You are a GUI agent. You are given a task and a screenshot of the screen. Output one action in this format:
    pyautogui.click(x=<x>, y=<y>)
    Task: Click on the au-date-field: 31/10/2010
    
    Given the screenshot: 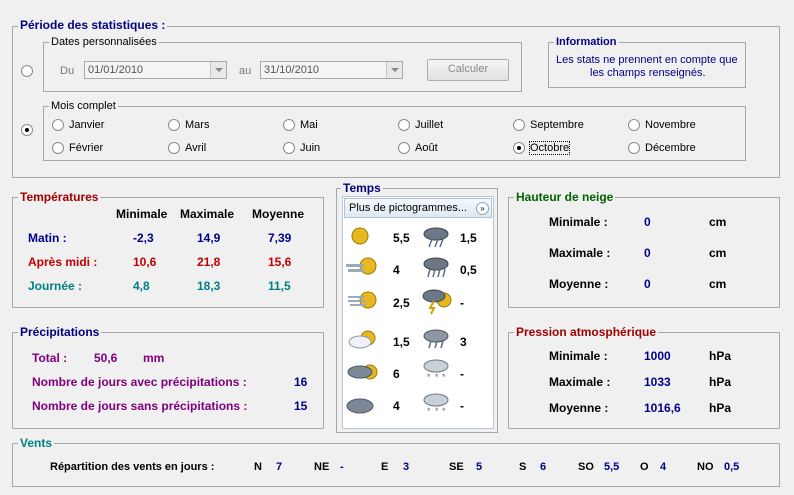 What is the action you would take?
    pyautogui.click(x=331, y=70)
    